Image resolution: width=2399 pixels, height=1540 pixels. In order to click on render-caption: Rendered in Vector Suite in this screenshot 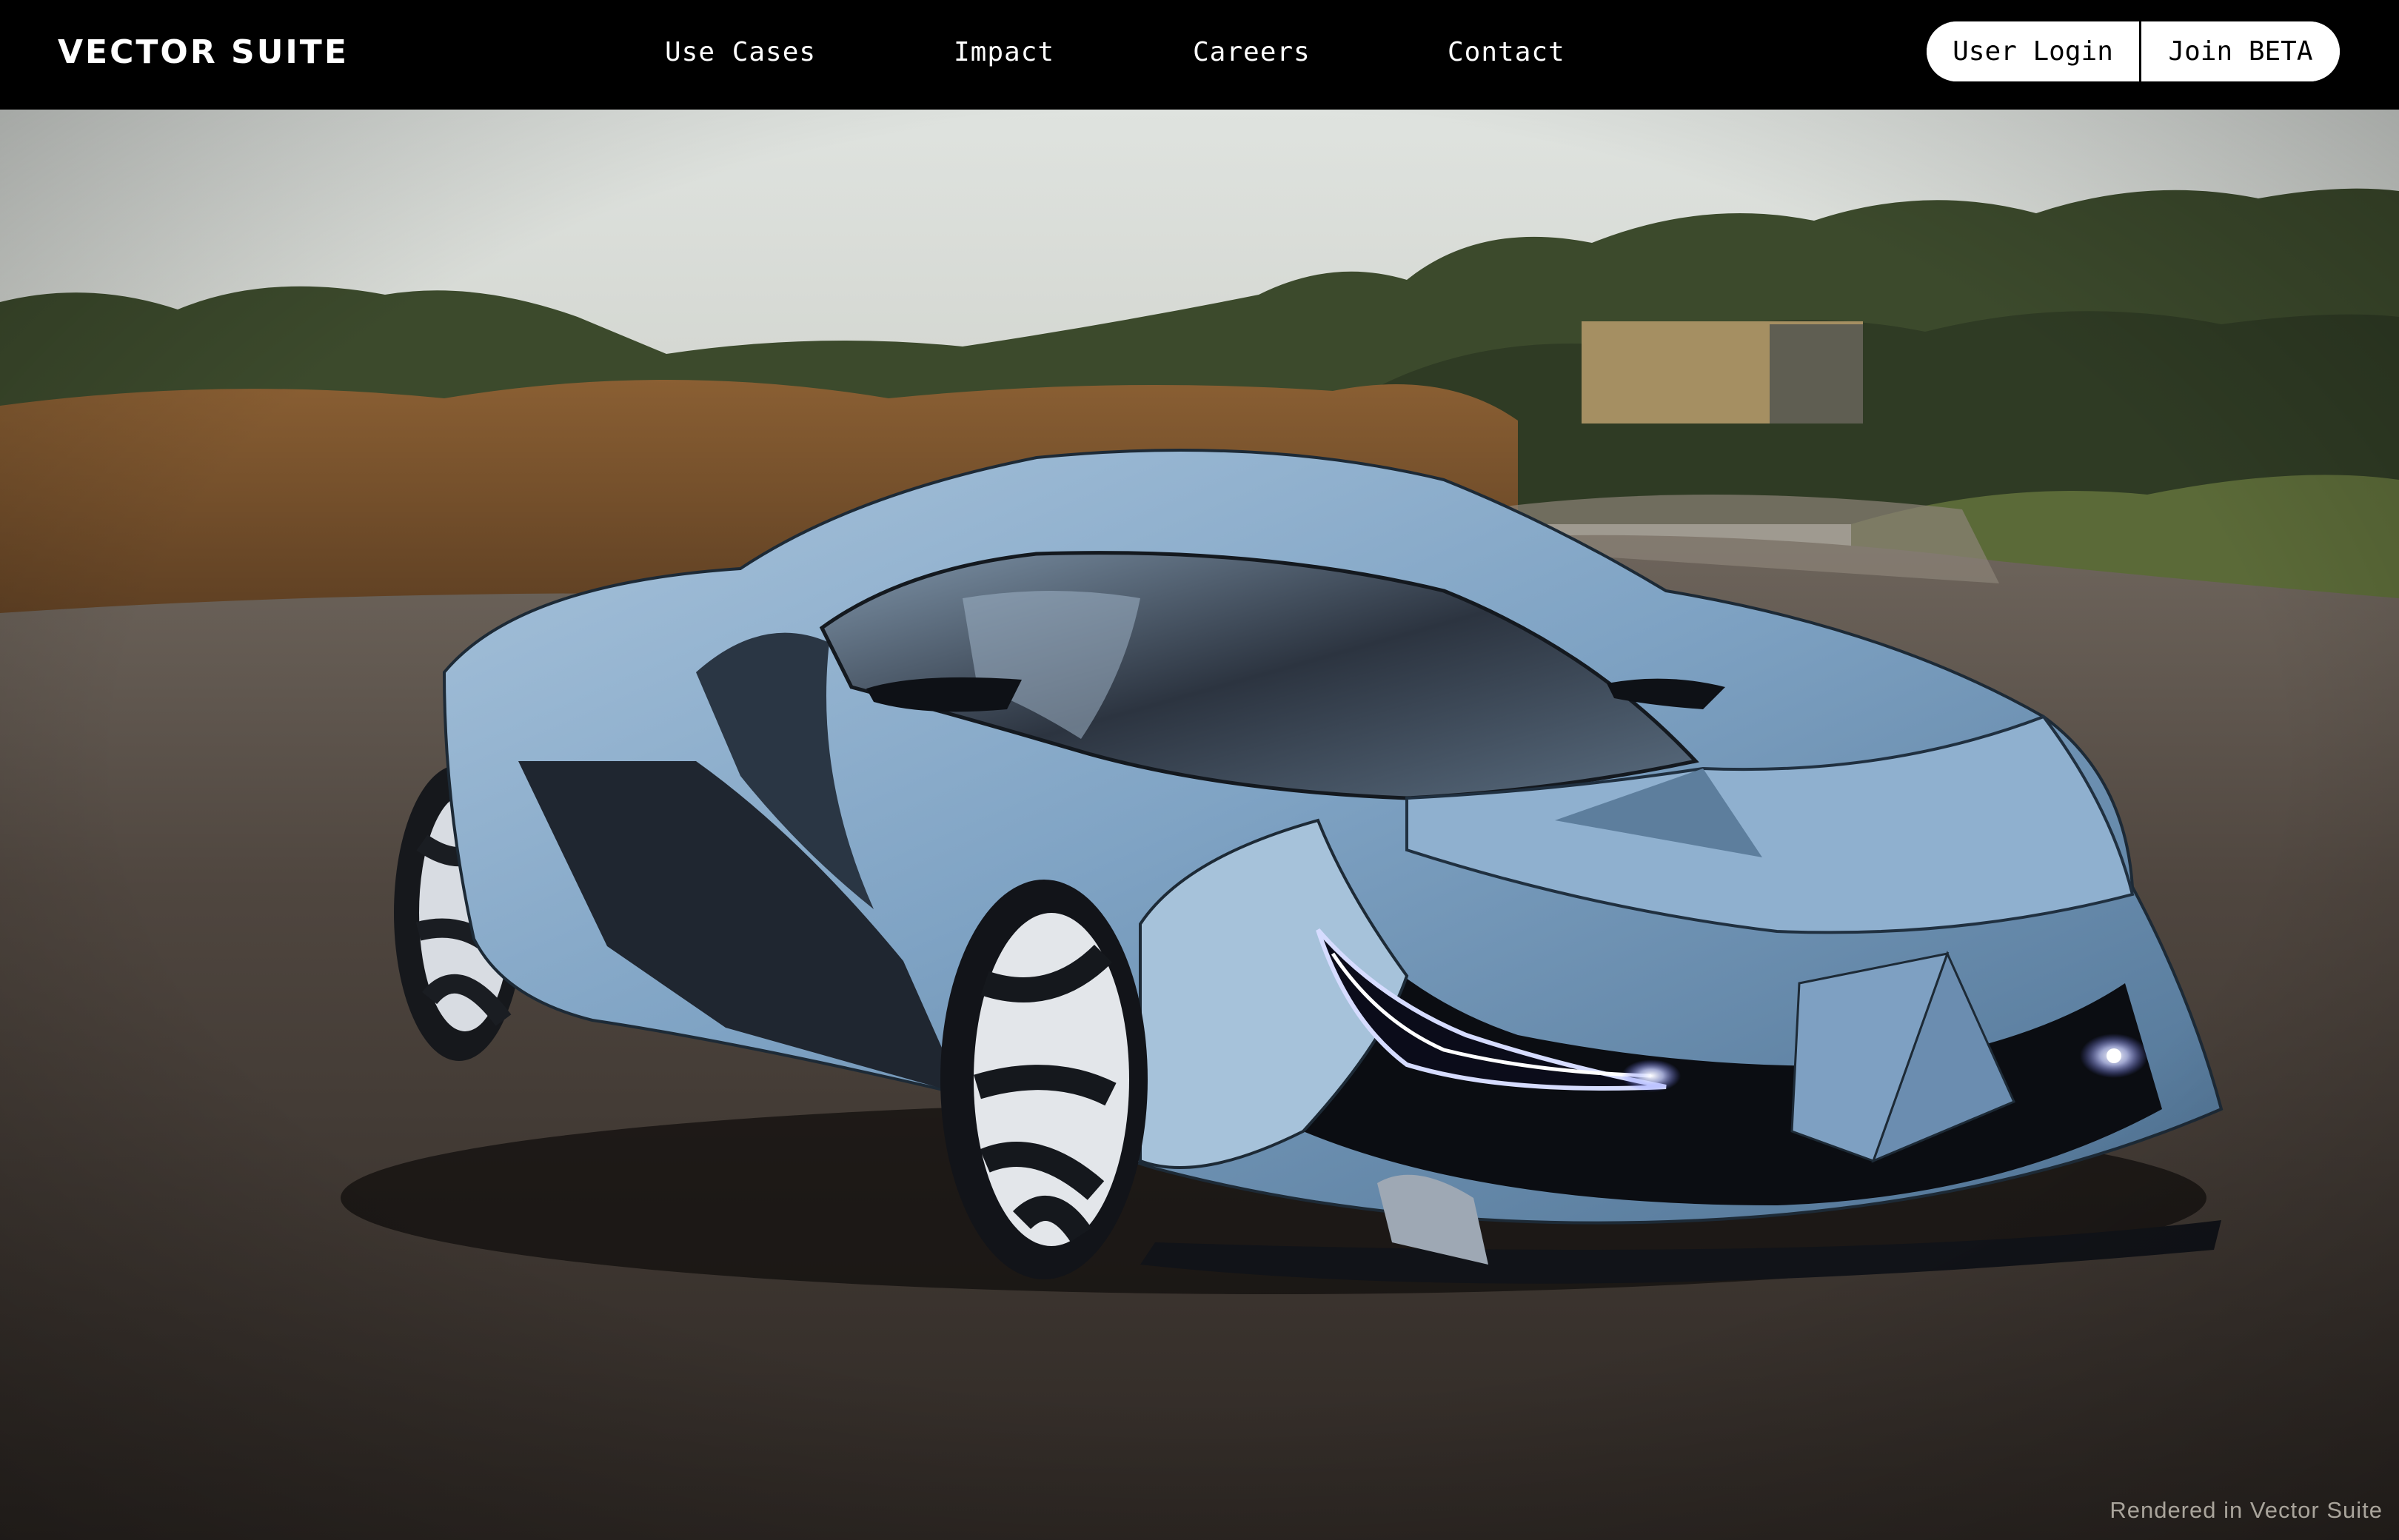, I will do `click(2246, 1510)`.